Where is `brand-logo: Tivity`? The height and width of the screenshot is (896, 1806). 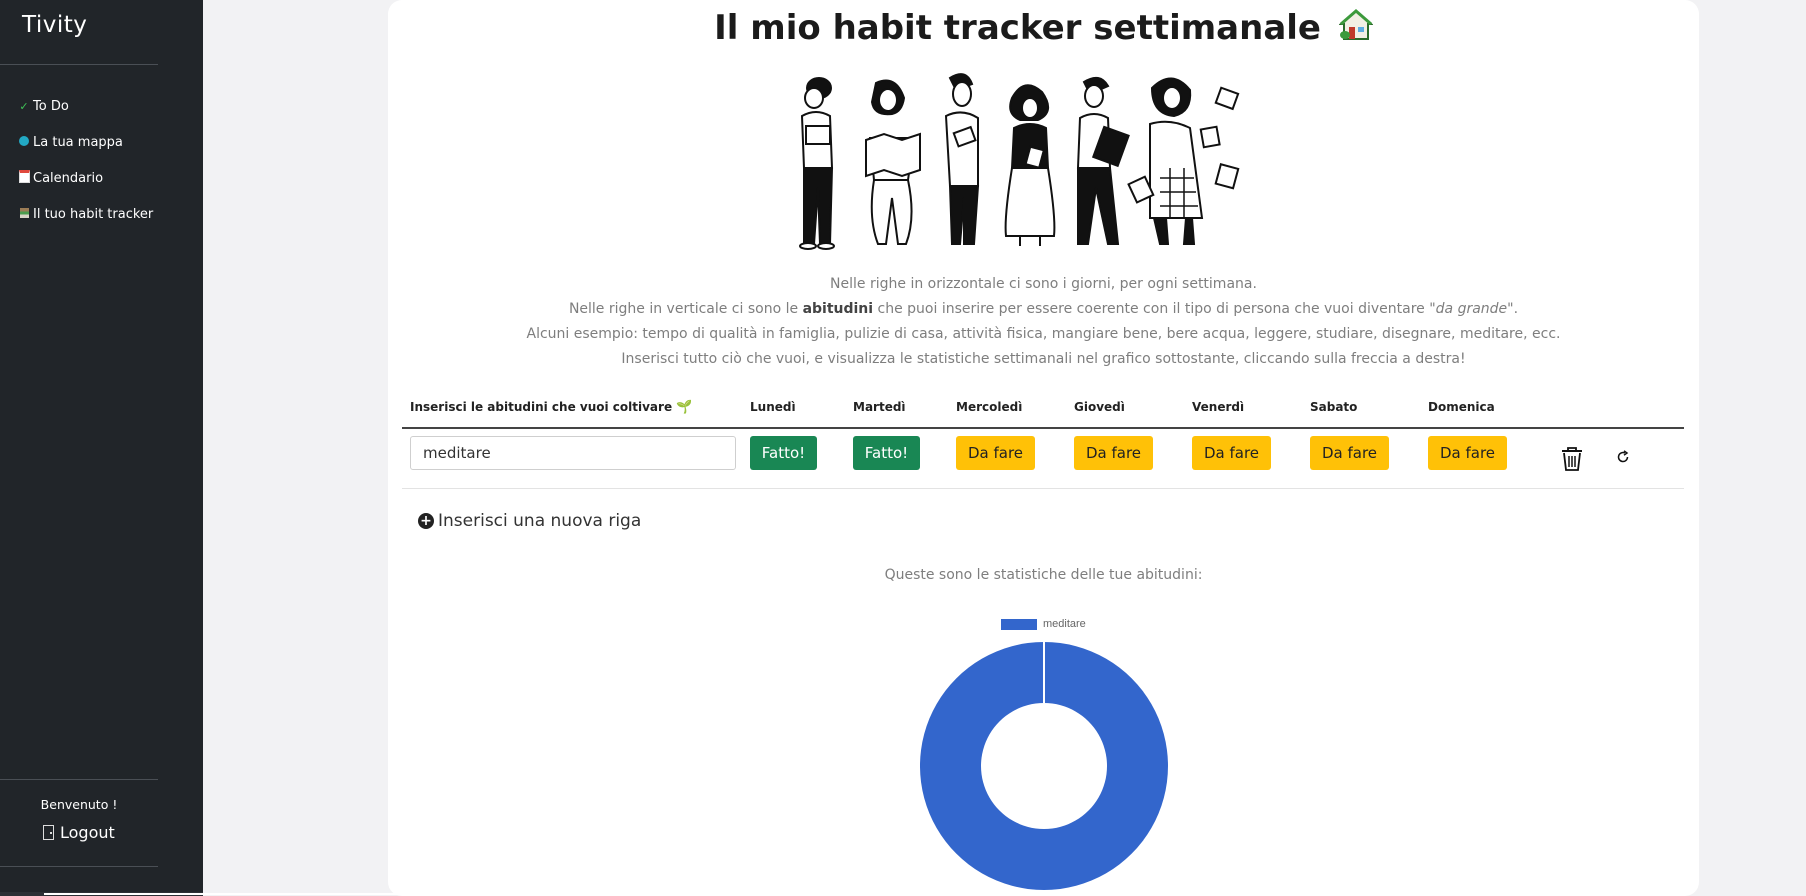 brand-logo: Tivity is located at coordinates (54, 25).